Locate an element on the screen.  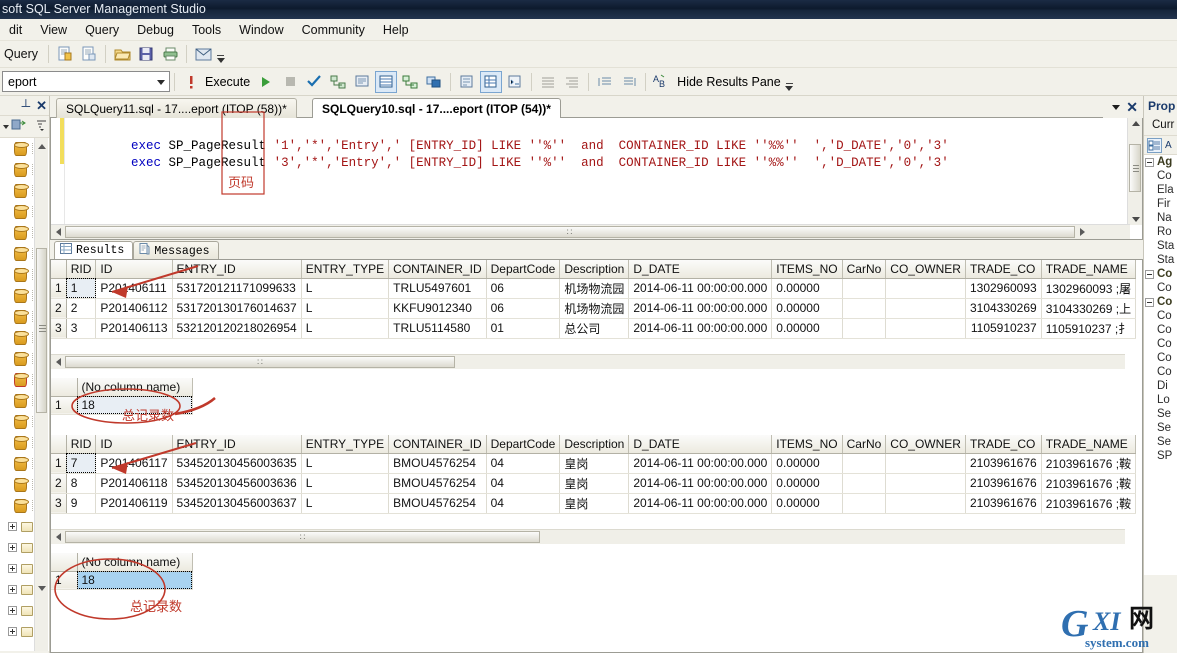
pin-icon: ┴ is located at coordinates (26, 106).